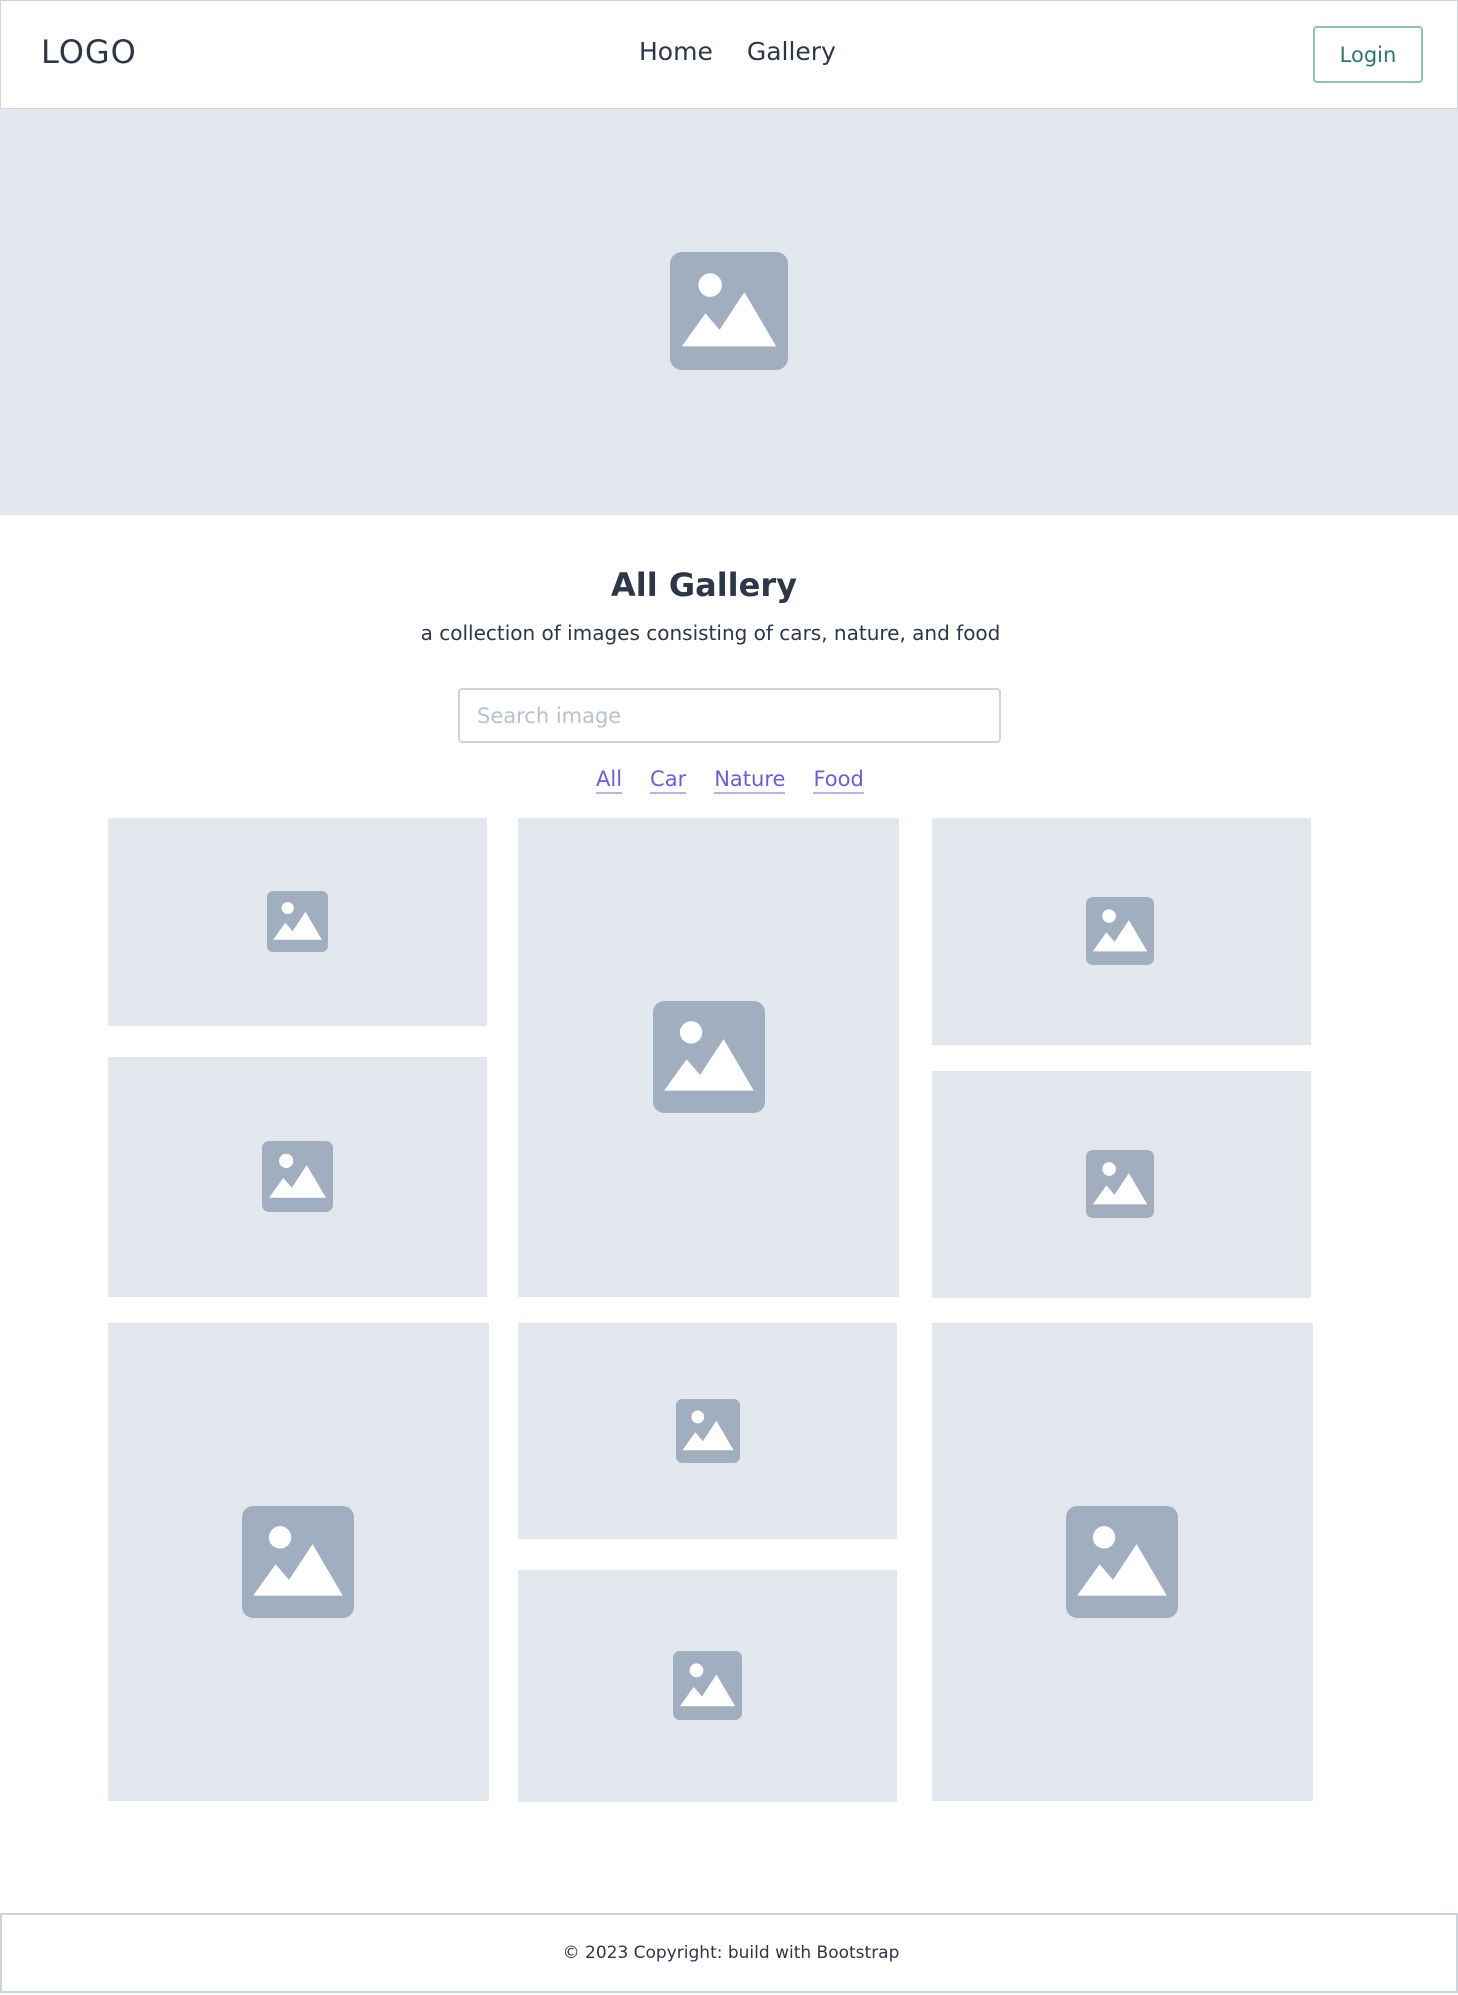  Describe the element at coordinates (750, 780) in the screenshot. I see `filter-nature: Nature` at that location.